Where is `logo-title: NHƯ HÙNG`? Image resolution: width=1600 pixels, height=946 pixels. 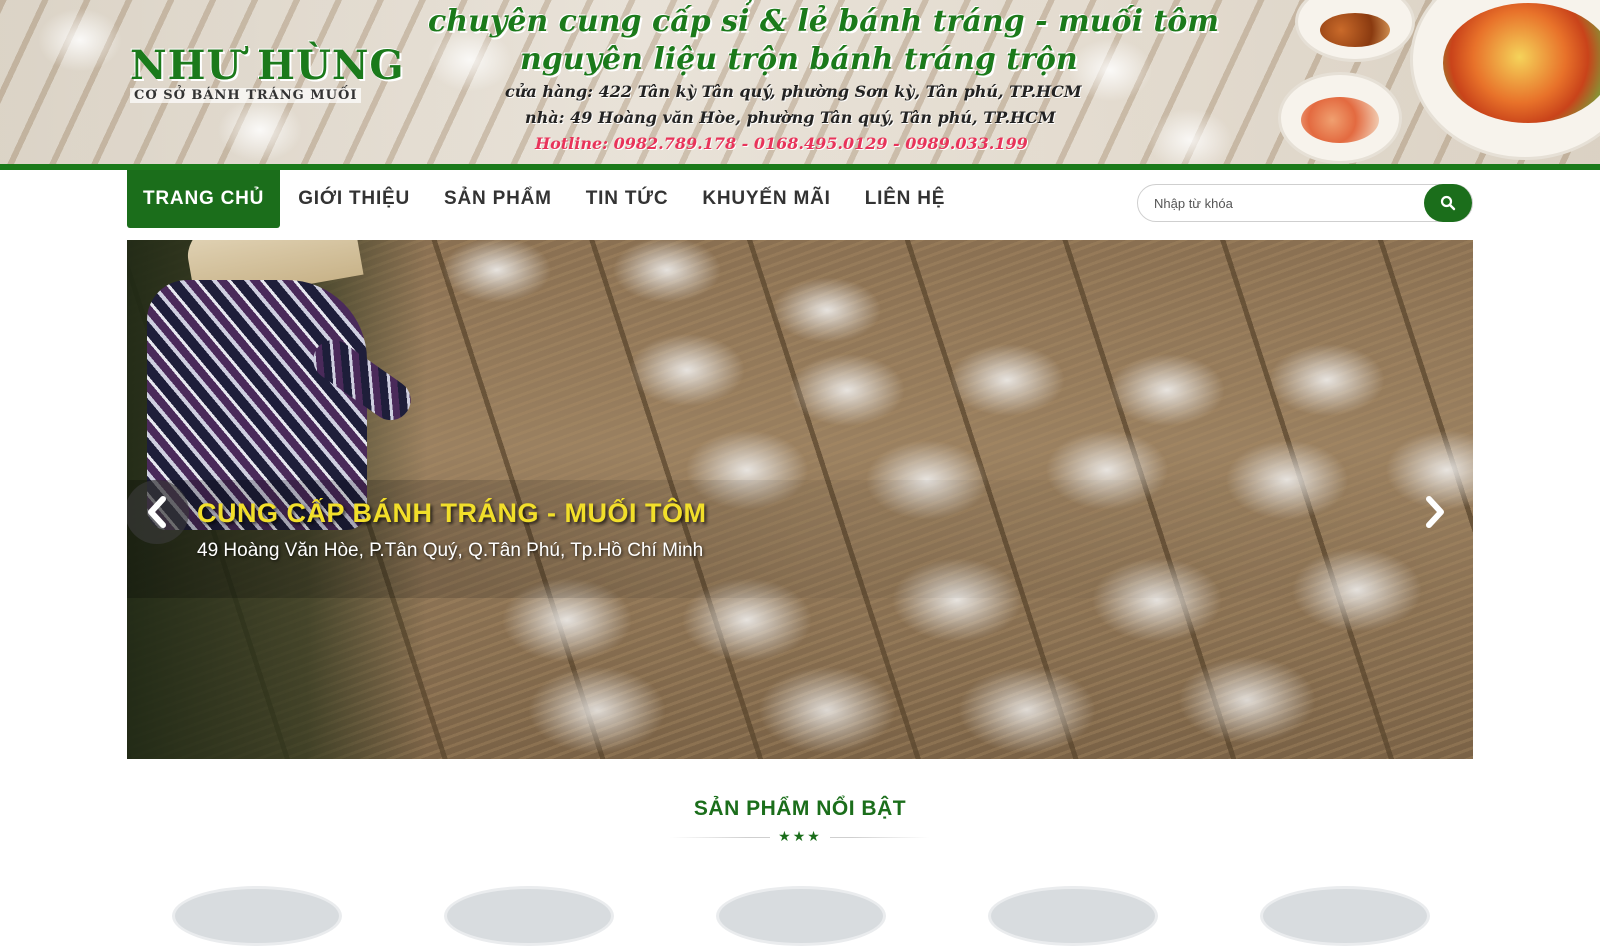 logo-title: NHƯ HÙNG is located at coordinates (267, 65).